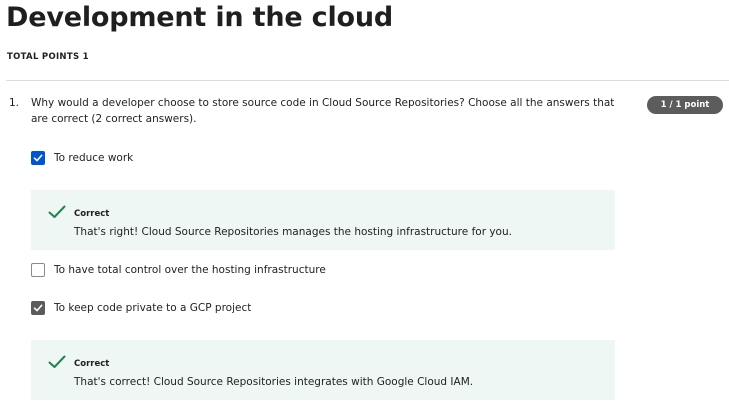 The width and height of the screenshot is (729, 408). Describe the element at coordinates (367, 80) in the screenshot. I see `divider` at that location.